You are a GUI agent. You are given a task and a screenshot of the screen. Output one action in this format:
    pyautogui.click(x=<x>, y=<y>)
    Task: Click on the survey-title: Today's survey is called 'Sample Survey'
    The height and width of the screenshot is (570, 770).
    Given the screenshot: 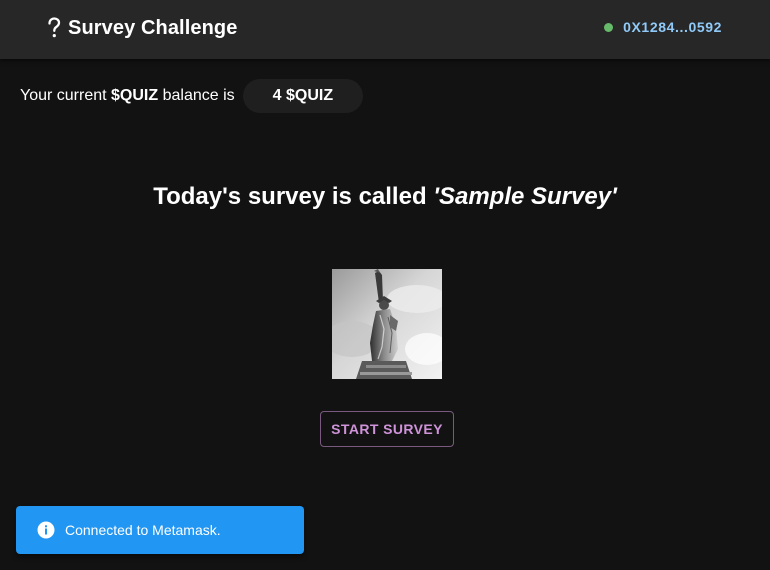 What is the action you would take?
    pyautogui.click(x=385, y=197)
    